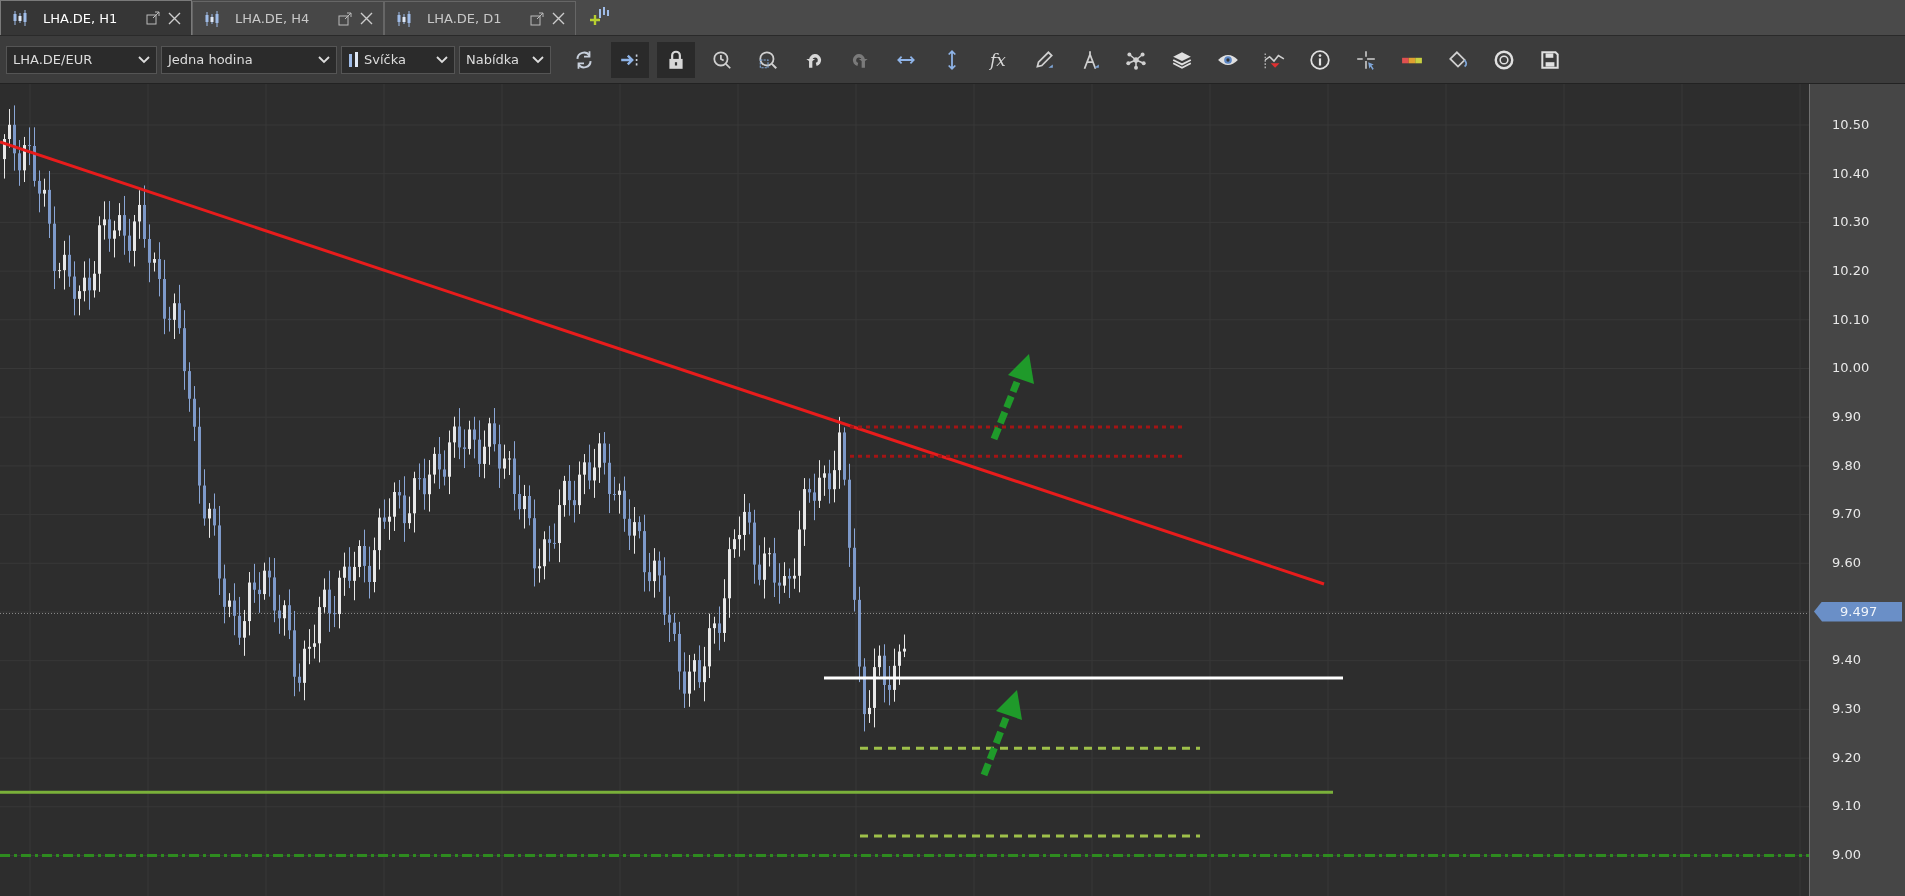 This screenshot has height=896, width=1905. Describe the element at coordinates (288, 18) in the screenshot. I see `chart-tab: LHA.DE, H4` at that location.